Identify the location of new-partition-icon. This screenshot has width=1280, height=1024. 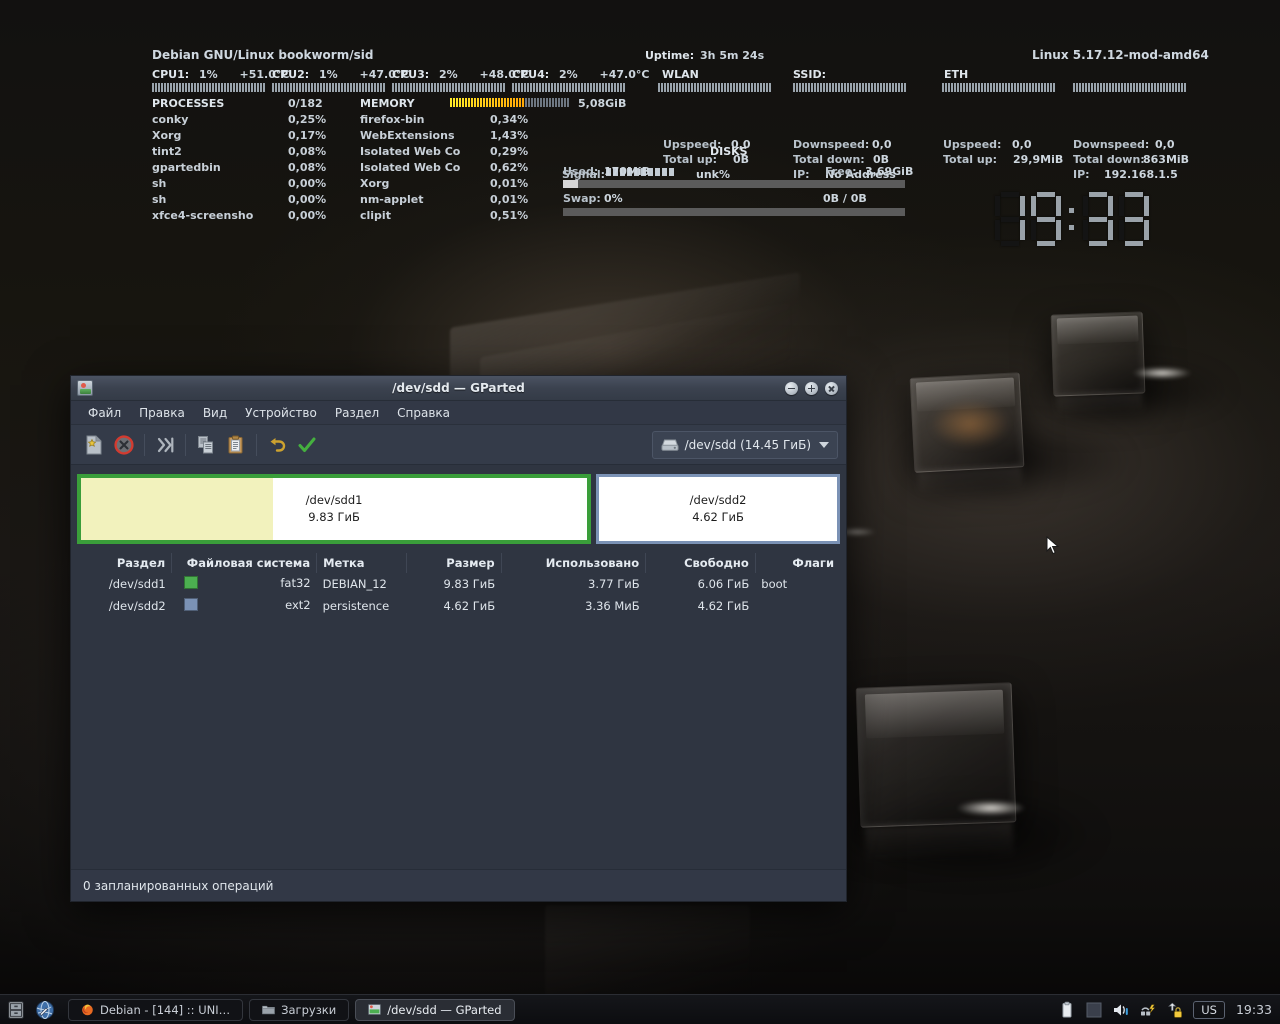
(94, 445).